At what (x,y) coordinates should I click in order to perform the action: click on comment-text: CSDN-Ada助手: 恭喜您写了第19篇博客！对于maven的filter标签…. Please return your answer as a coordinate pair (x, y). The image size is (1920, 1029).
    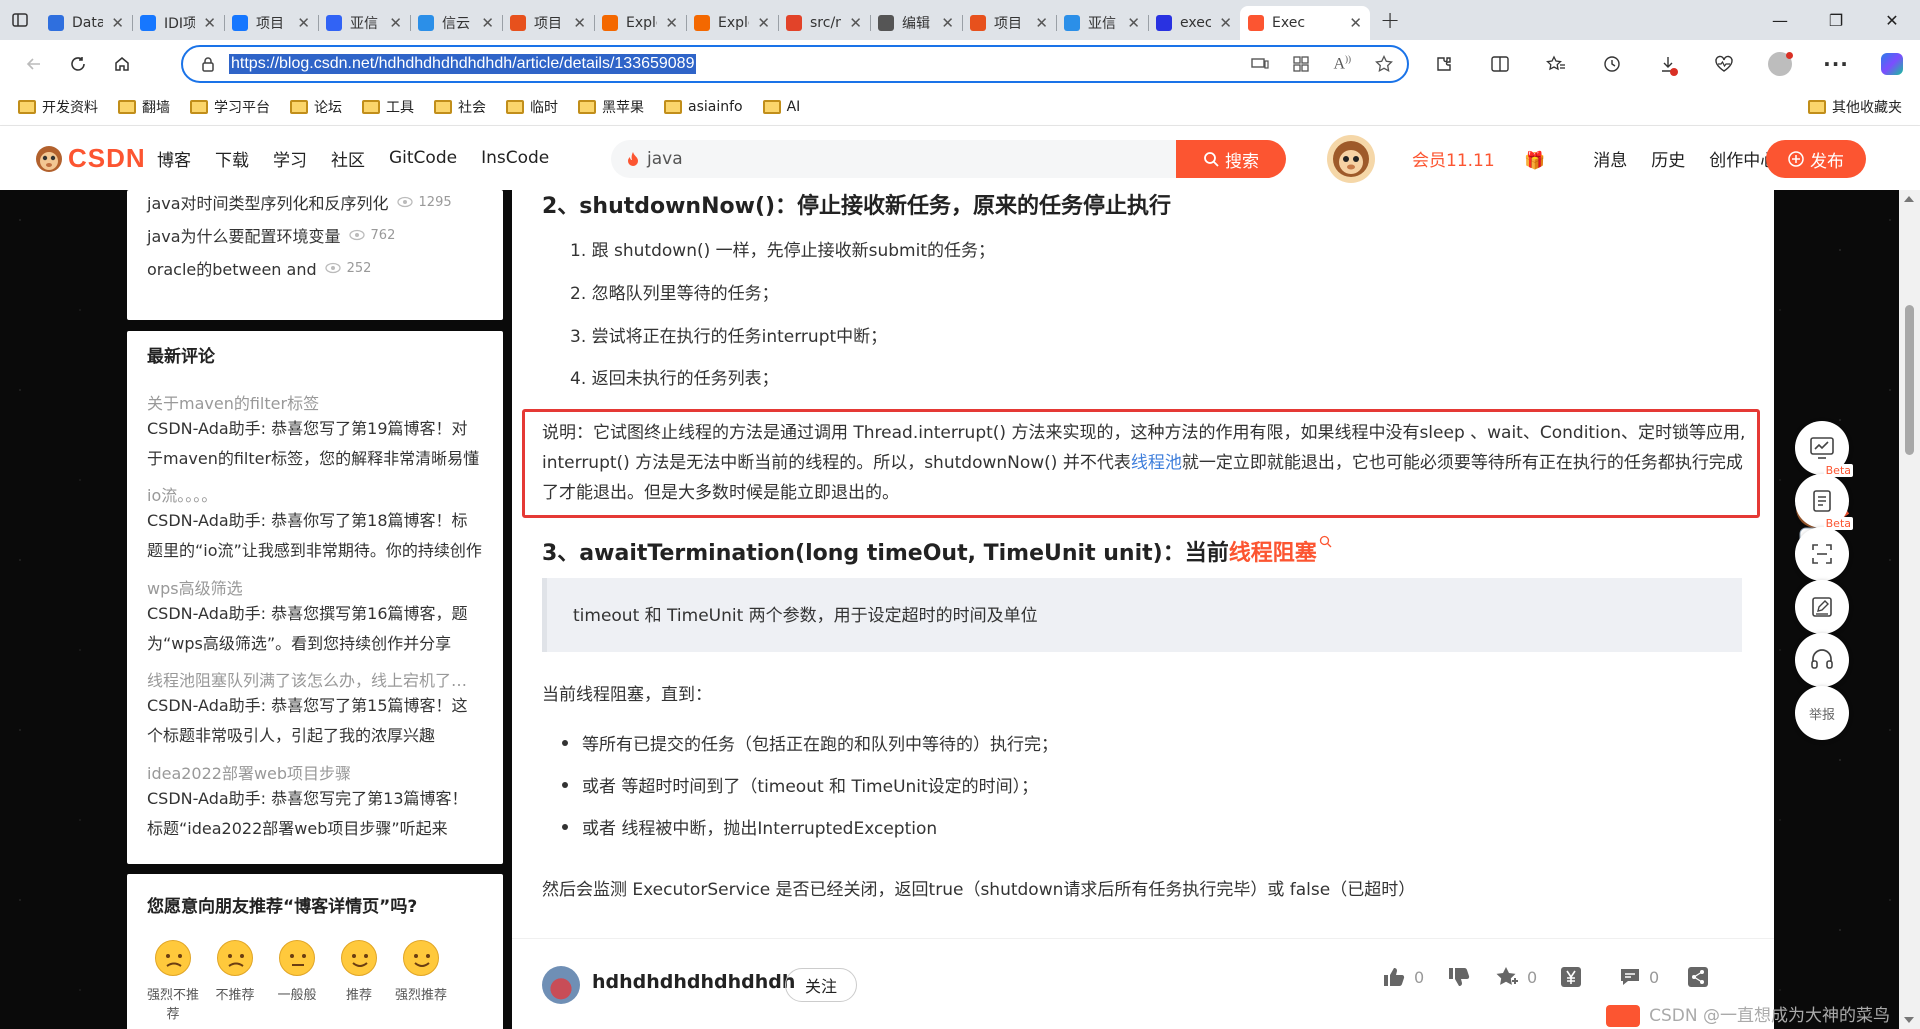
    Looking at the image, I should click on (315, 444).